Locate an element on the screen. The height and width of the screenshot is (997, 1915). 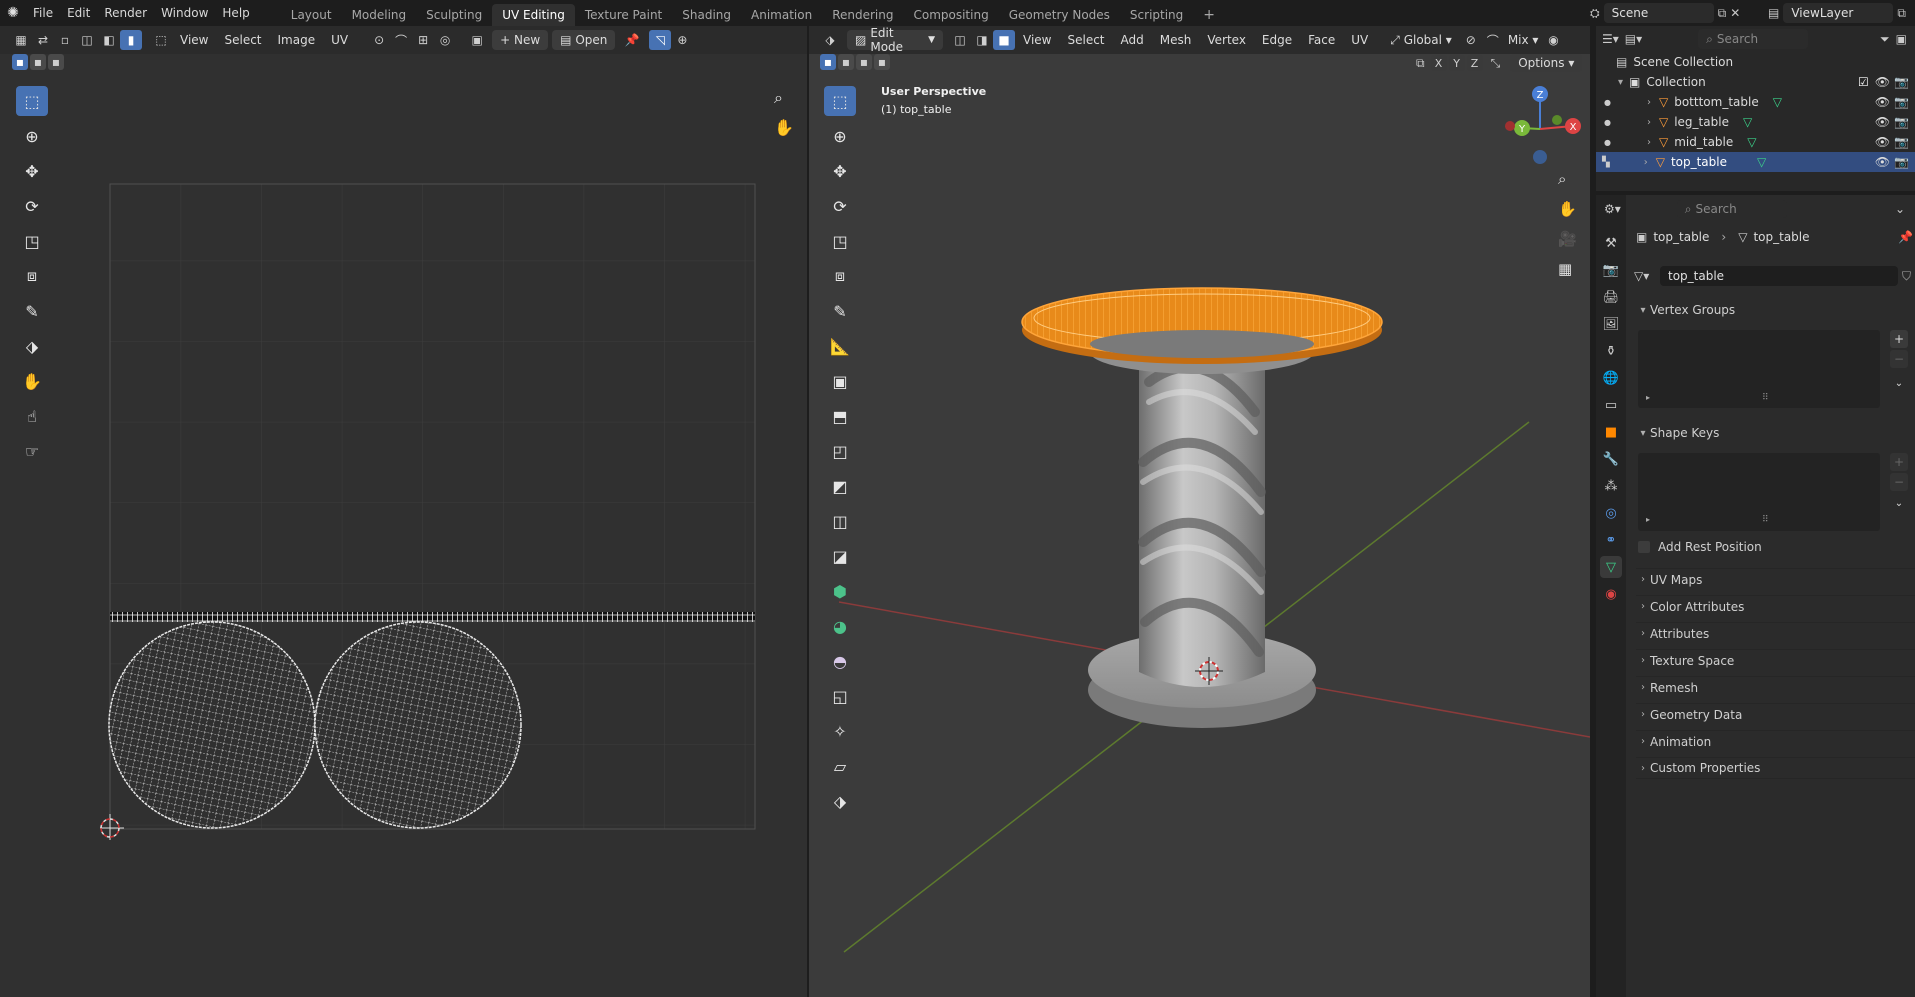
mirror-z-button: Z is located at coordinates (1474, 63).